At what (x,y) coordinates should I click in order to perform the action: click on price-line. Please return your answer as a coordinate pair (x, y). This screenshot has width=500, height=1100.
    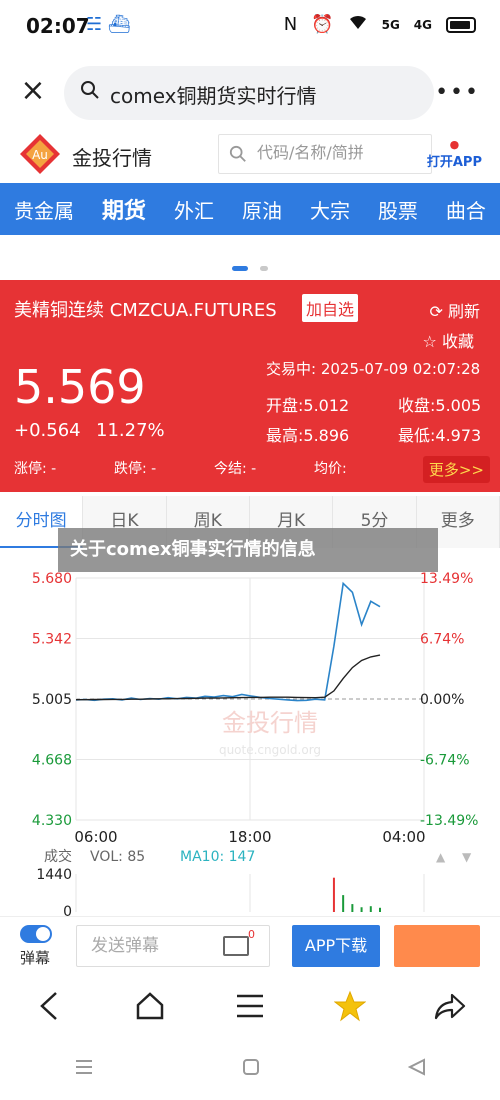
    Looking at the image, I should click on (228, 641).